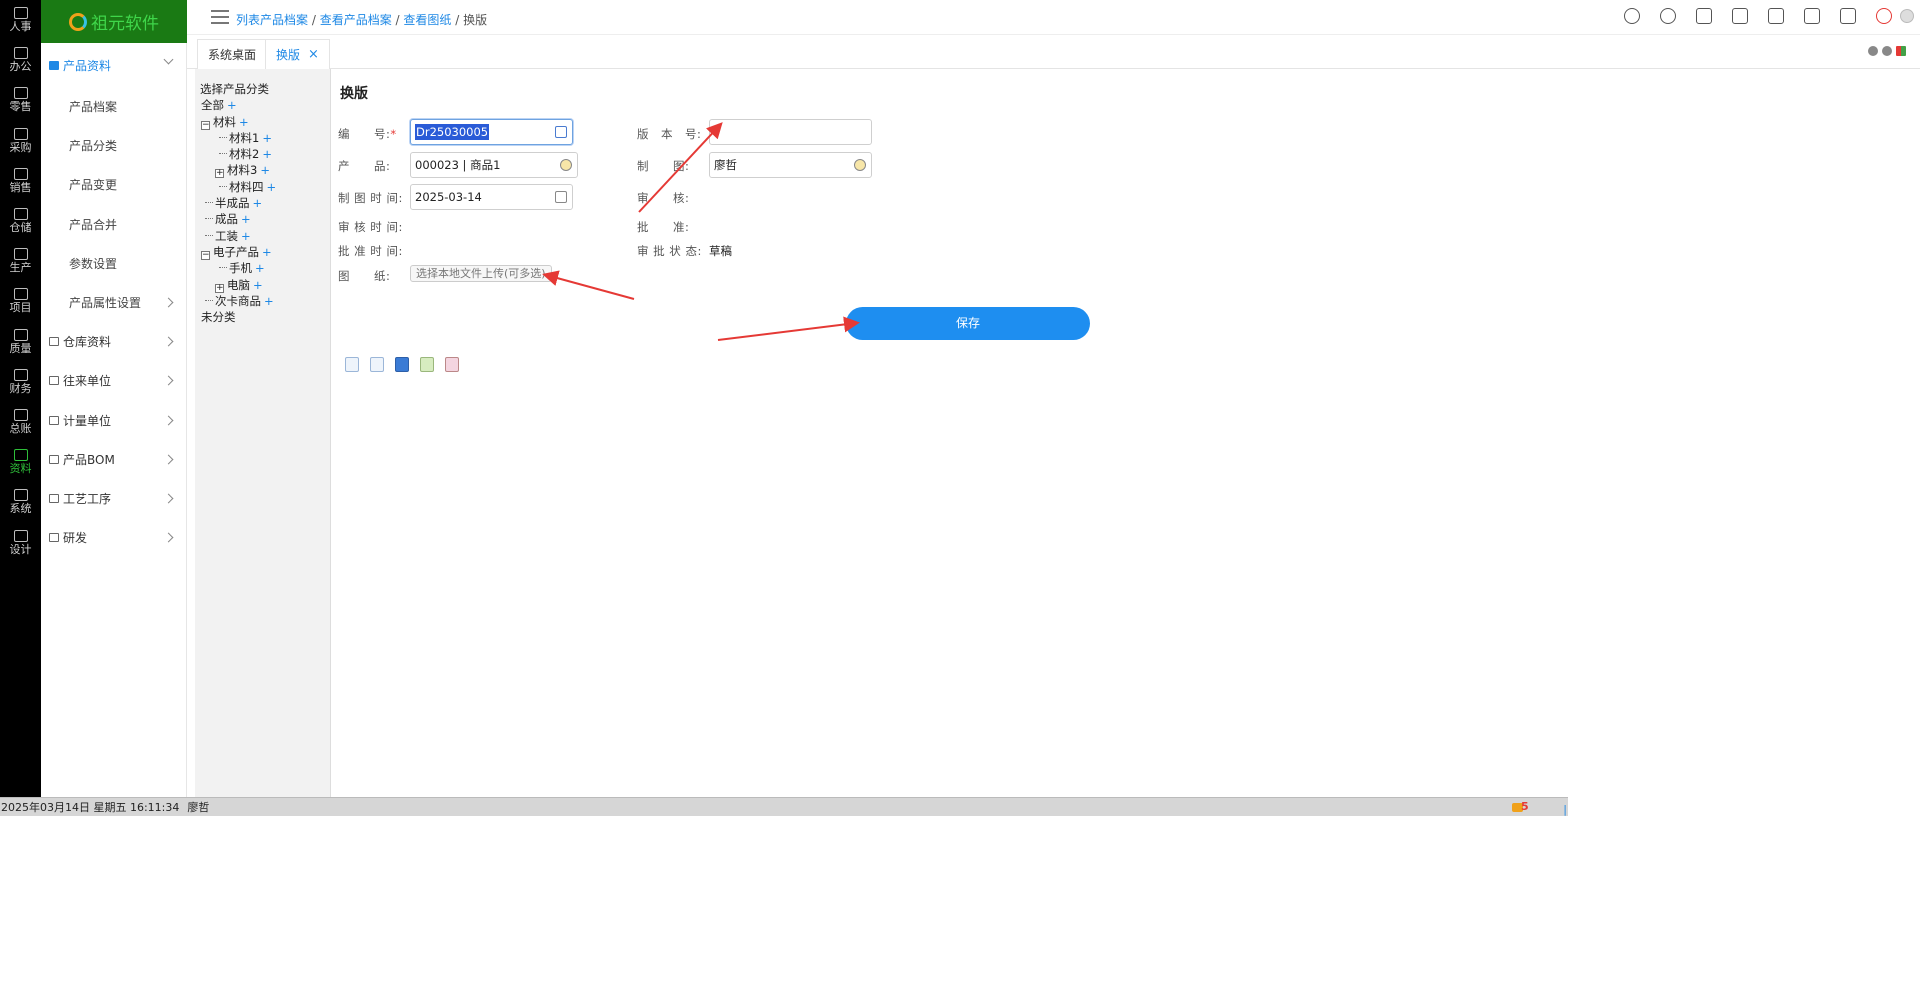 The image size is (1920, 999). I want to click on rail-item: 财务, so click(20, 382).